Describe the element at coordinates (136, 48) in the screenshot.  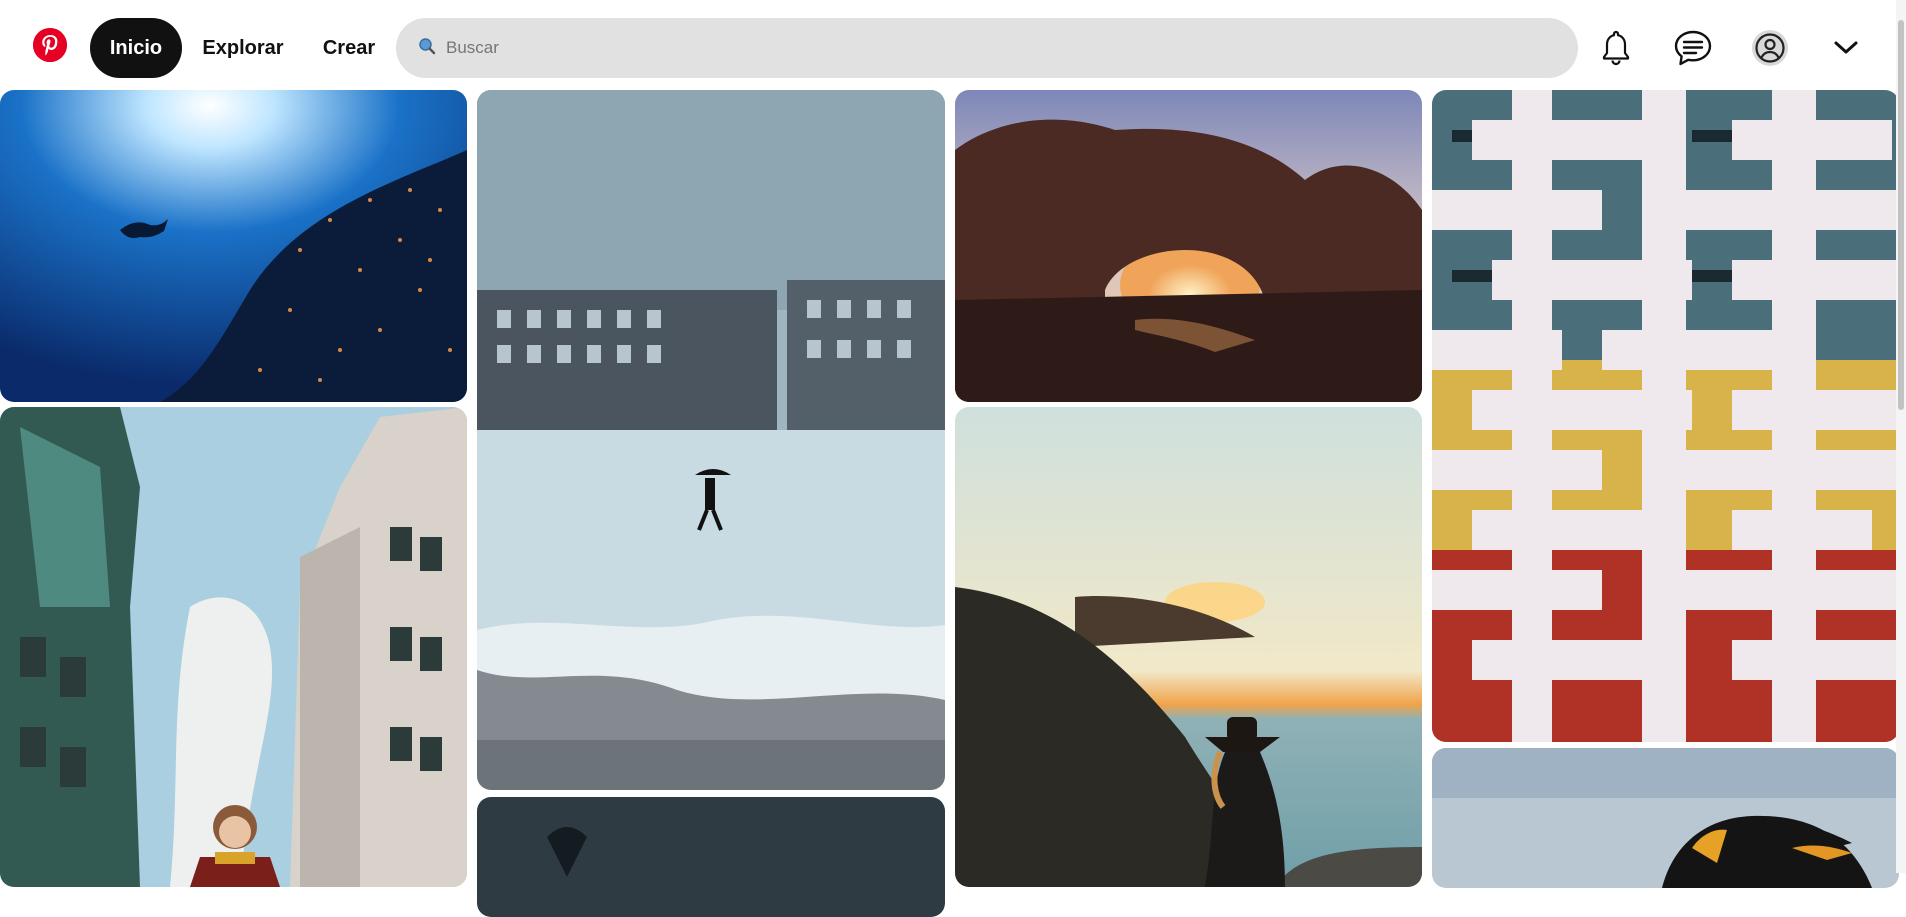
I see `nav-home-button: Inicio` at that location.